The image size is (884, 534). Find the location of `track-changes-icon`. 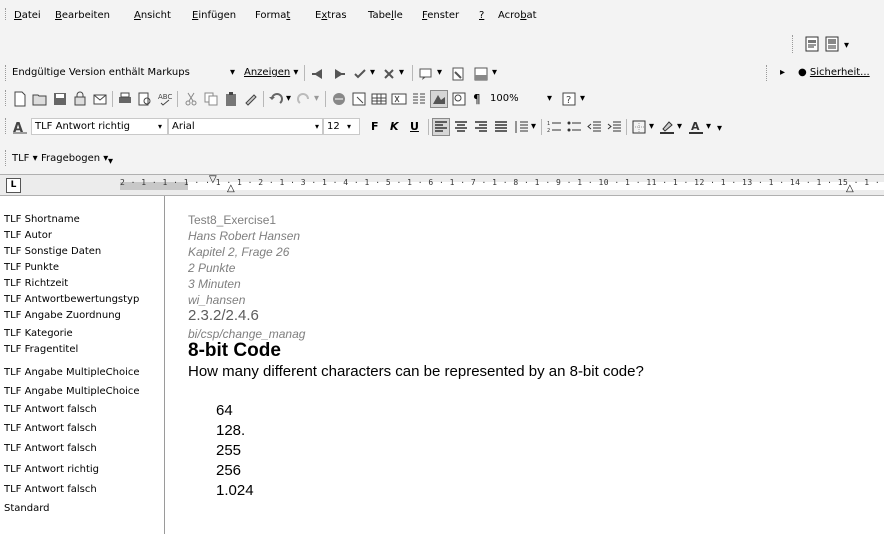

track-changes-icon is located at coordinates (458, 74).